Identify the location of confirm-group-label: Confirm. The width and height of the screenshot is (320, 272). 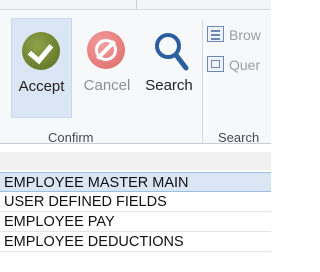
(71, 137).